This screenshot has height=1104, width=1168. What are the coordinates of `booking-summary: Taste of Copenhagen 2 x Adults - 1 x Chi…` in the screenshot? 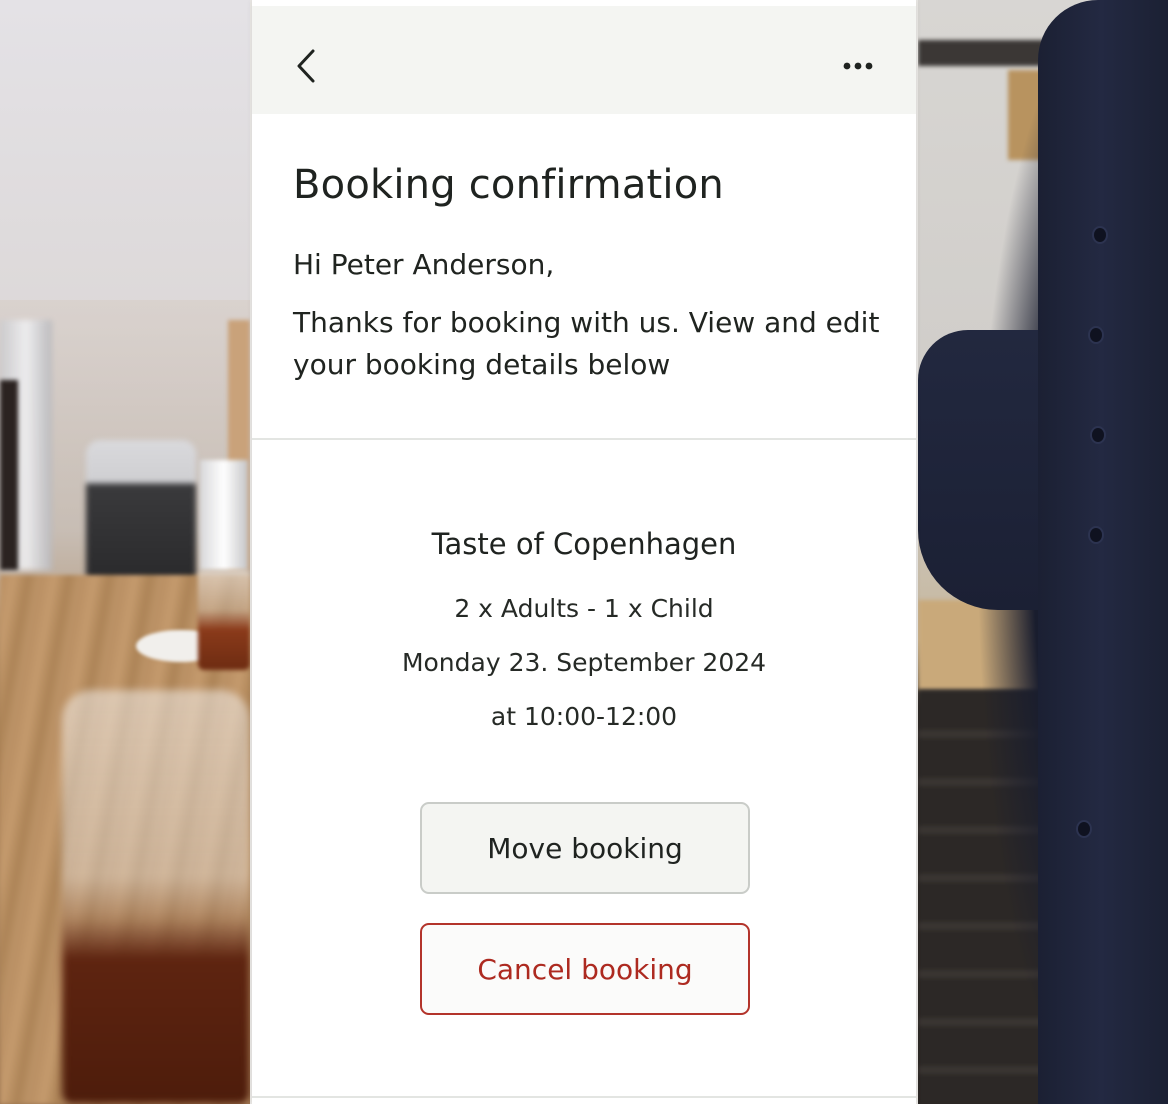 It's located at (584, 632).